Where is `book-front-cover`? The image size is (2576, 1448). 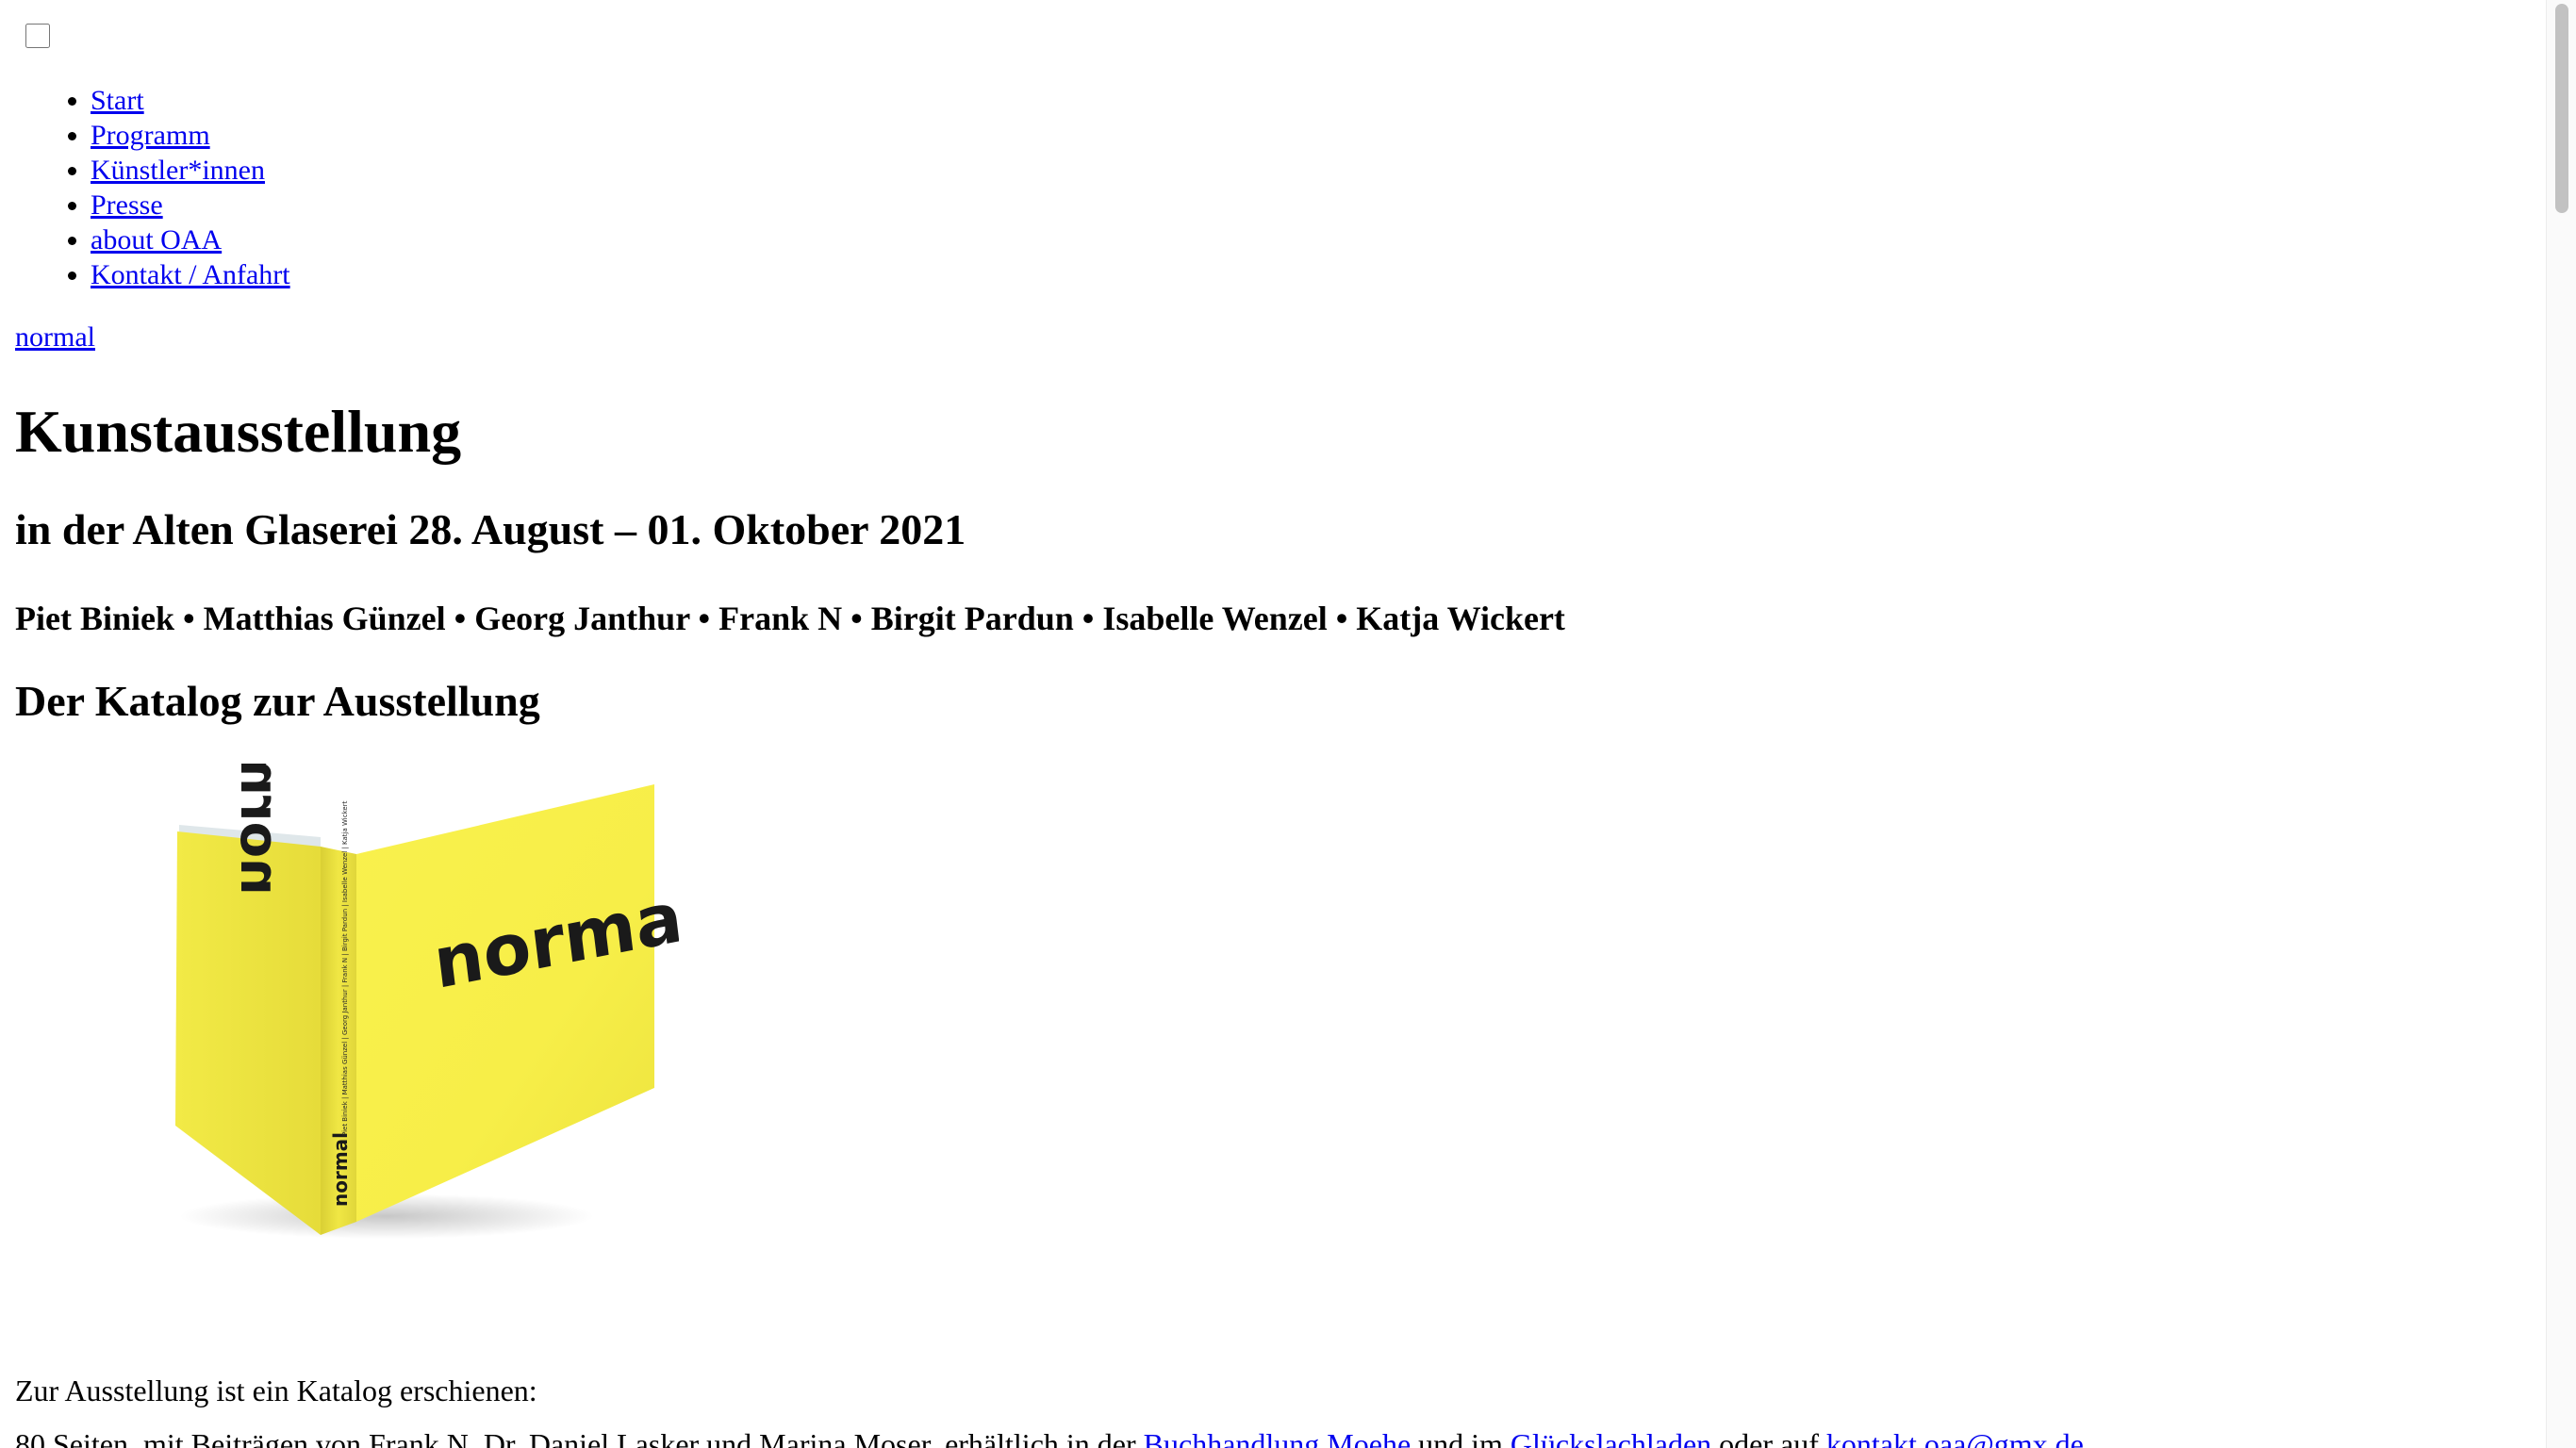
book-front-cover is located at coordinates (505, 1003).